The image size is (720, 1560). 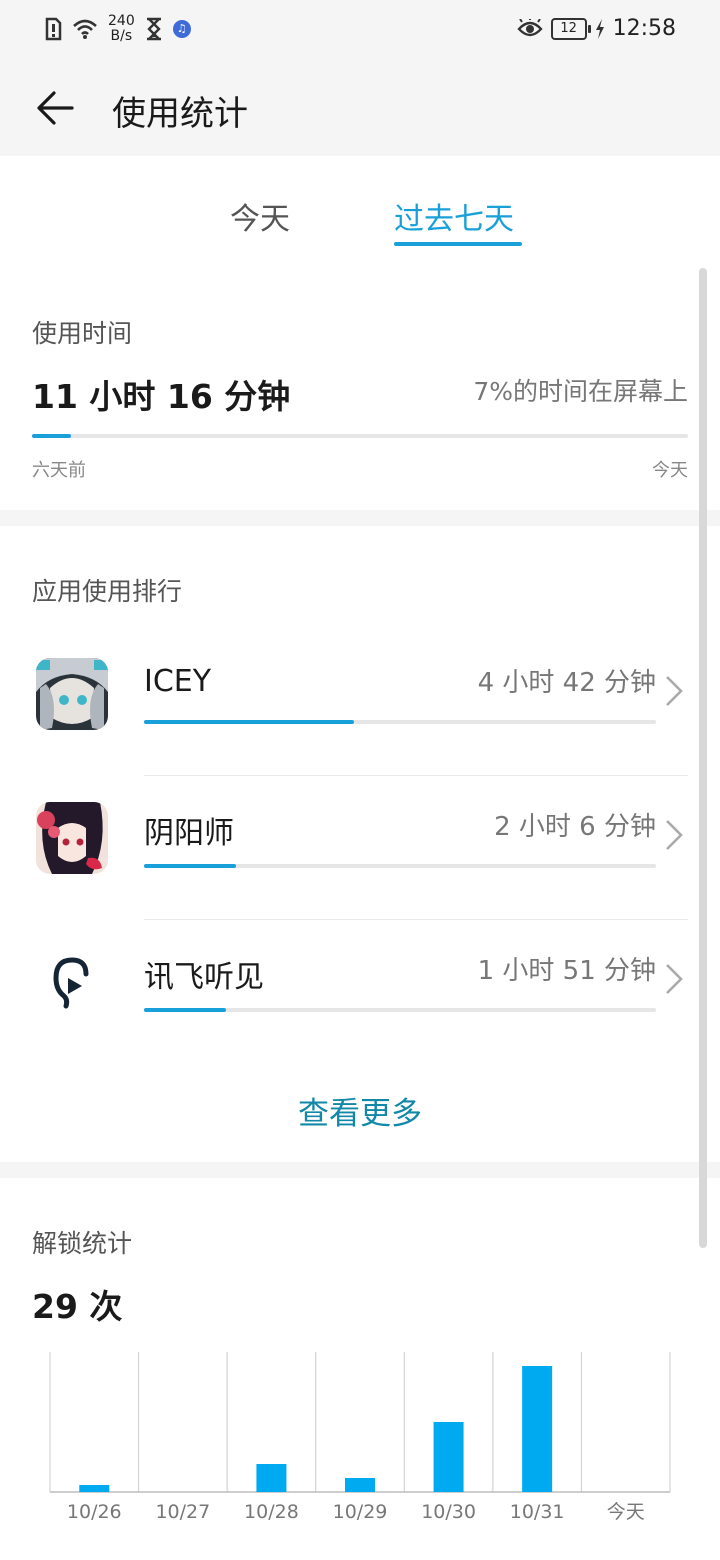 What do you see at coordinates (52, 436) in the screenshot?
I see `usage-progress-fill` at bounding box center [52, 436].